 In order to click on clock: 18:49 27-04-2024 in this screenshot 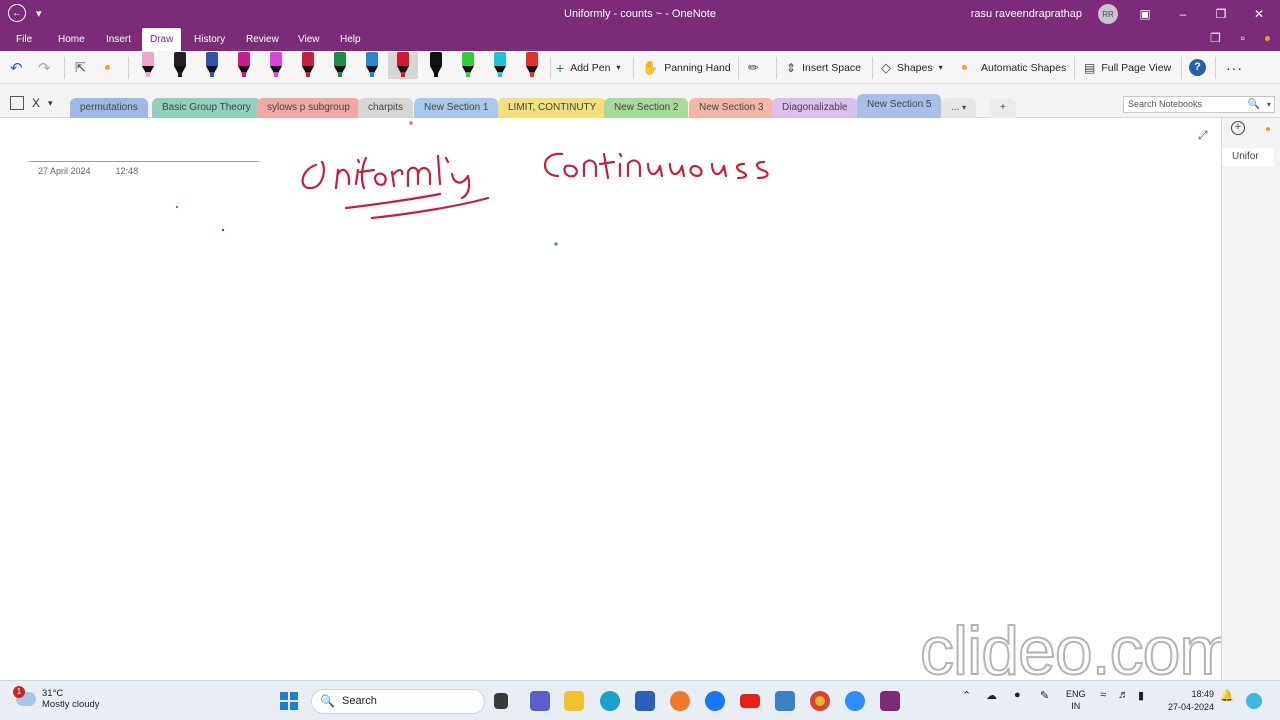, I will do `click(1188, 701)`.